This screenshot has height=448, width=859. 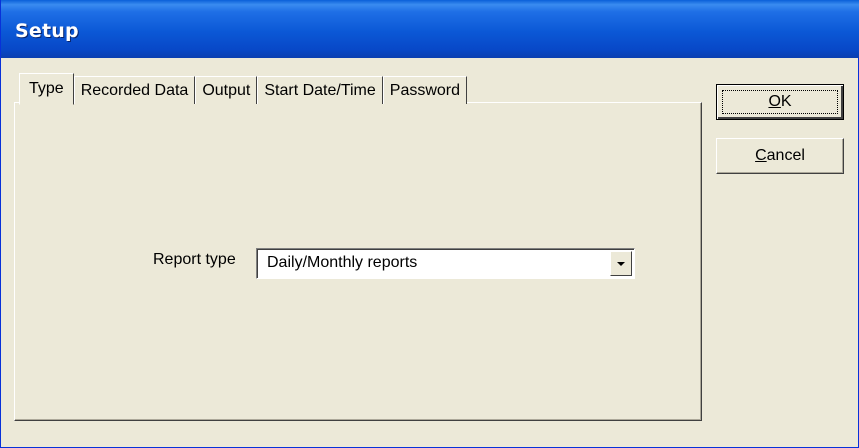 What do you see at coordinates (786, 101) in the screenshot?
I see `ok-label-rest: K` at bounding box center [786, 101].